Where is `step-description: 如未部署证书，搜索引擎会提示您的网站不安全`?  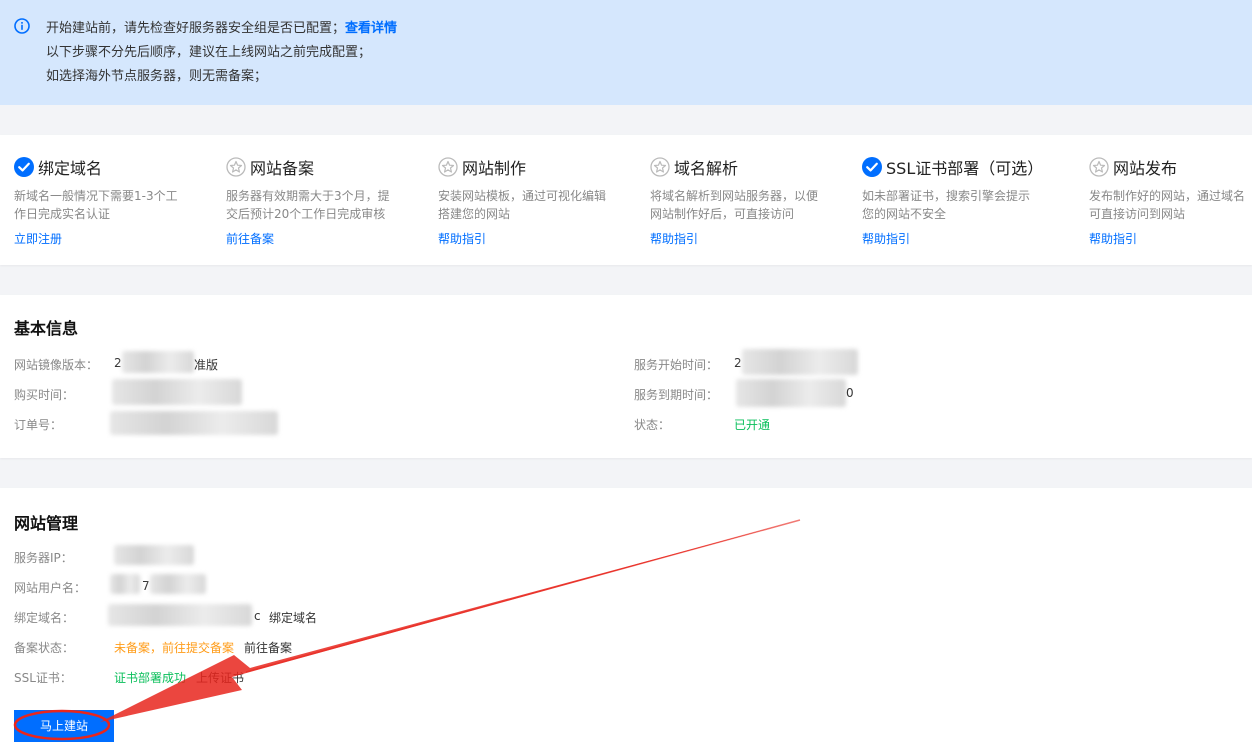 step-description: 如未部署证书，搜索引擎会提示您的网站不安全 is located at coordinates (946, 205).